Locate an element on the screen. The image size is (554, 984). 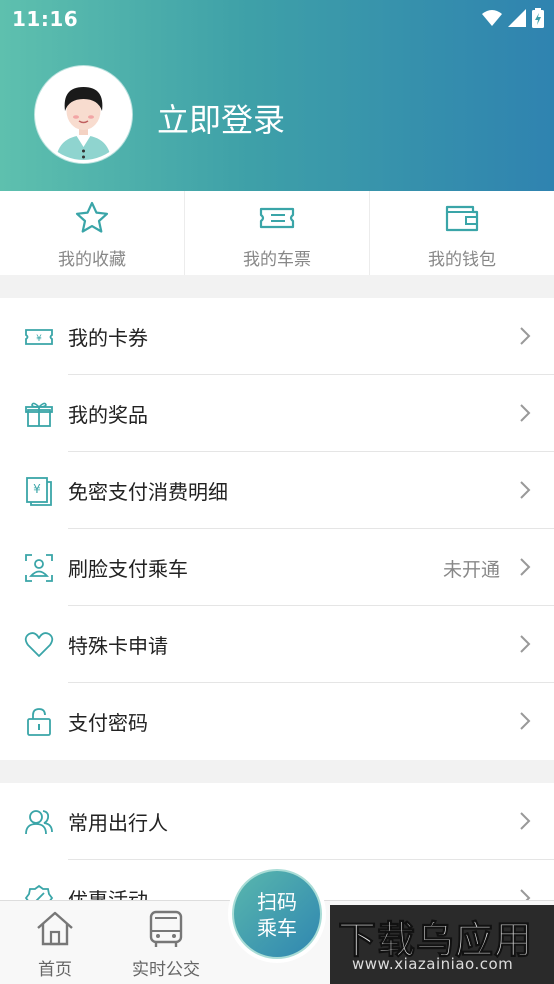
scan-to-ride-face: 扫码 乘车 is located at coordinates (277, 914).